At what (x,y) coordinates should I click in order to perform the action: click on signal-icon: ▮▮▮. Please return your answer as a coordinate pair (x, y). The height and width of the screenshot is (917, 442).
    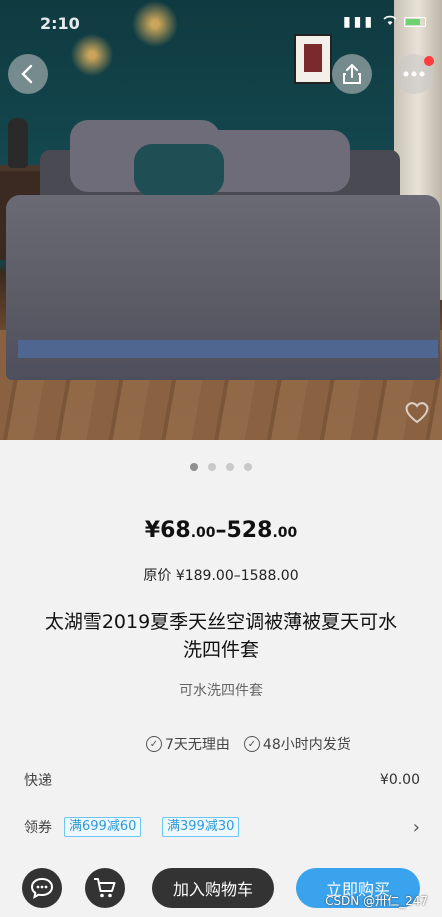
    Looking at the image, I should click on (359, 22).